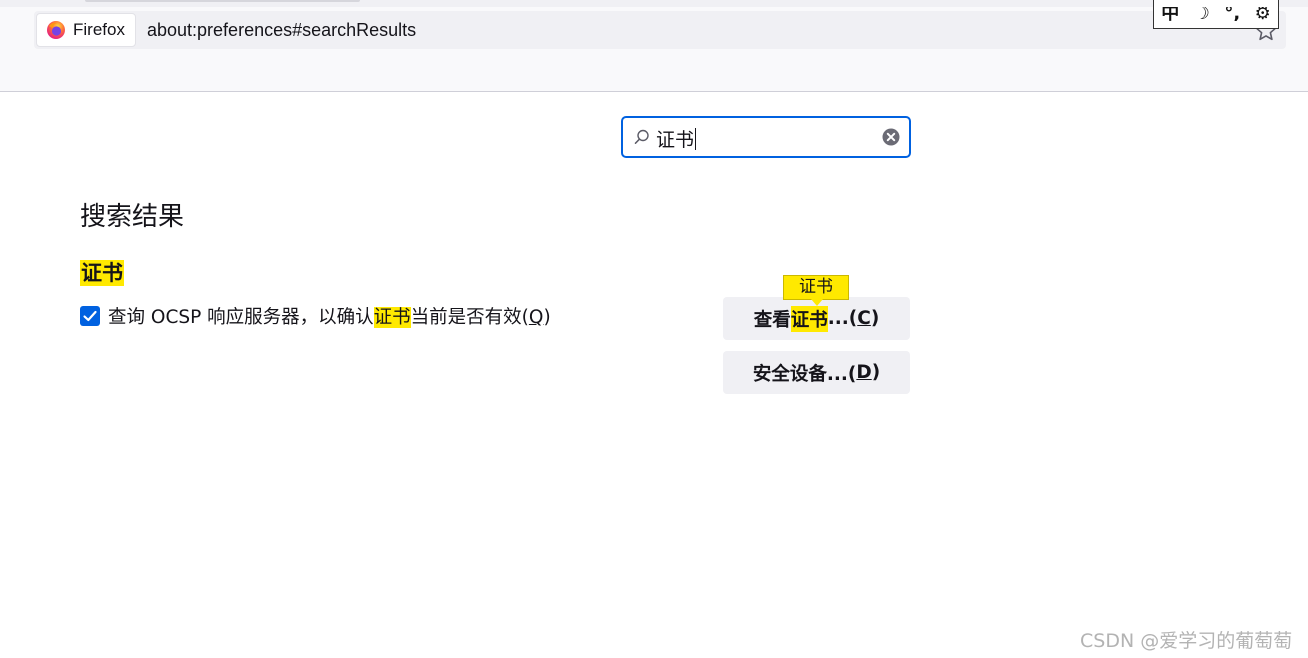 The image size is (1308, 658). I want to click on csdn-watermark: CSDN @爱学习的葡萄萄, so click(1186, 641).